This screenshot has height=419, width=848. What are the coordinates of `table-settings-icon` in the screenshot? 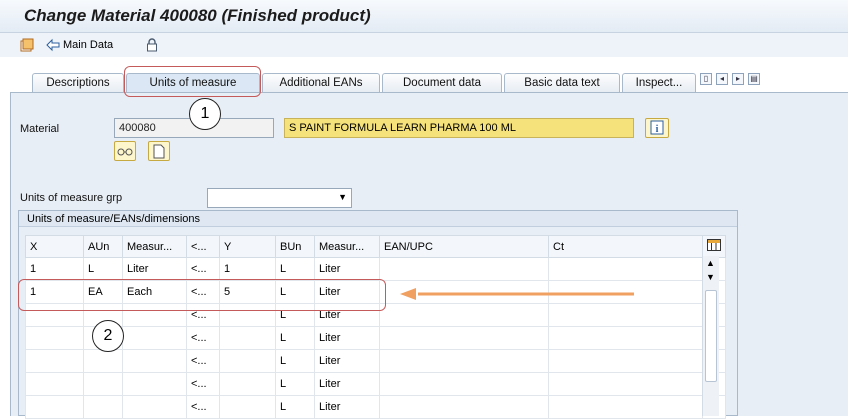 It's located at (714, 246).